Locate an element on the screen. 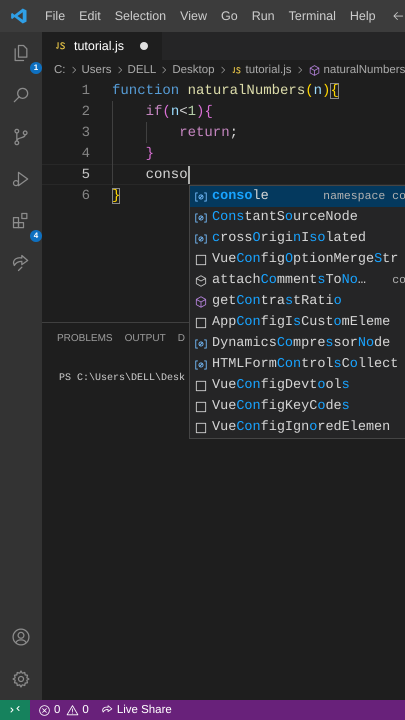  warning-icon is located at coordinates (73, 710).